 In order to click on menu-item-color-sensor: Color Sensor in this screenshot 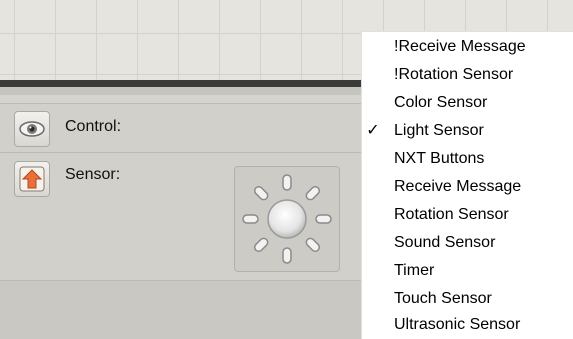, I will do `click(467, 103)`.